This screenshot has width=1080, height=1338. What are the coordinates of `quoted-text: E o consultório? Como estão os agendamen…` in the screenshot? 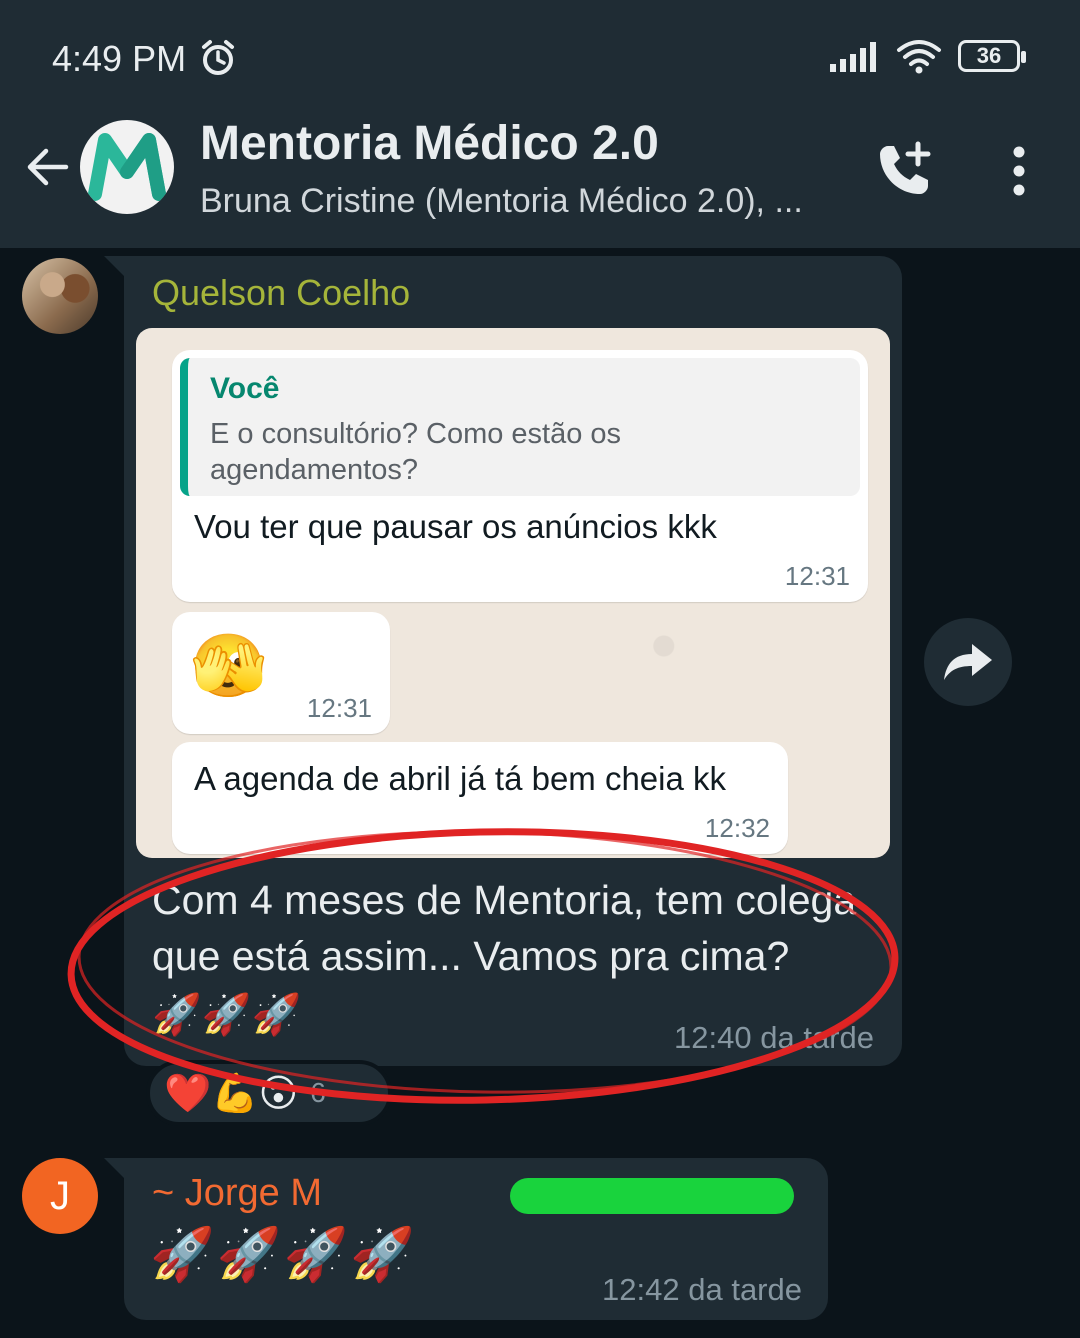 It's located at (416, 452).